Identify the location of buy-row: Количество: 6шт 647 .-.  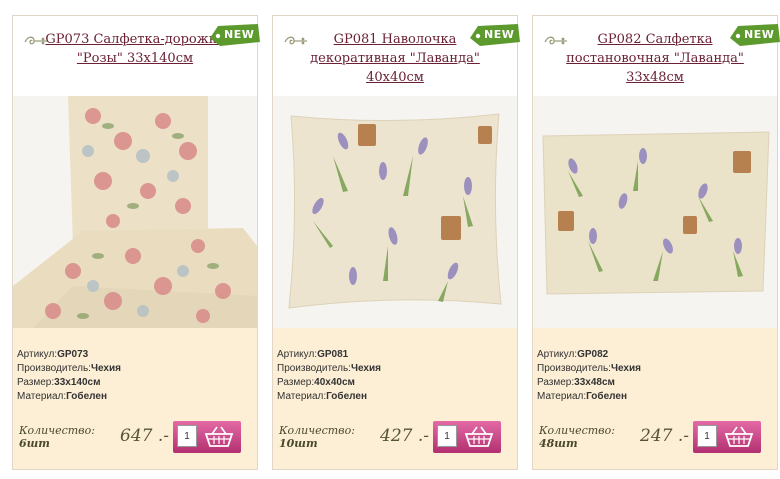
(135, 438).